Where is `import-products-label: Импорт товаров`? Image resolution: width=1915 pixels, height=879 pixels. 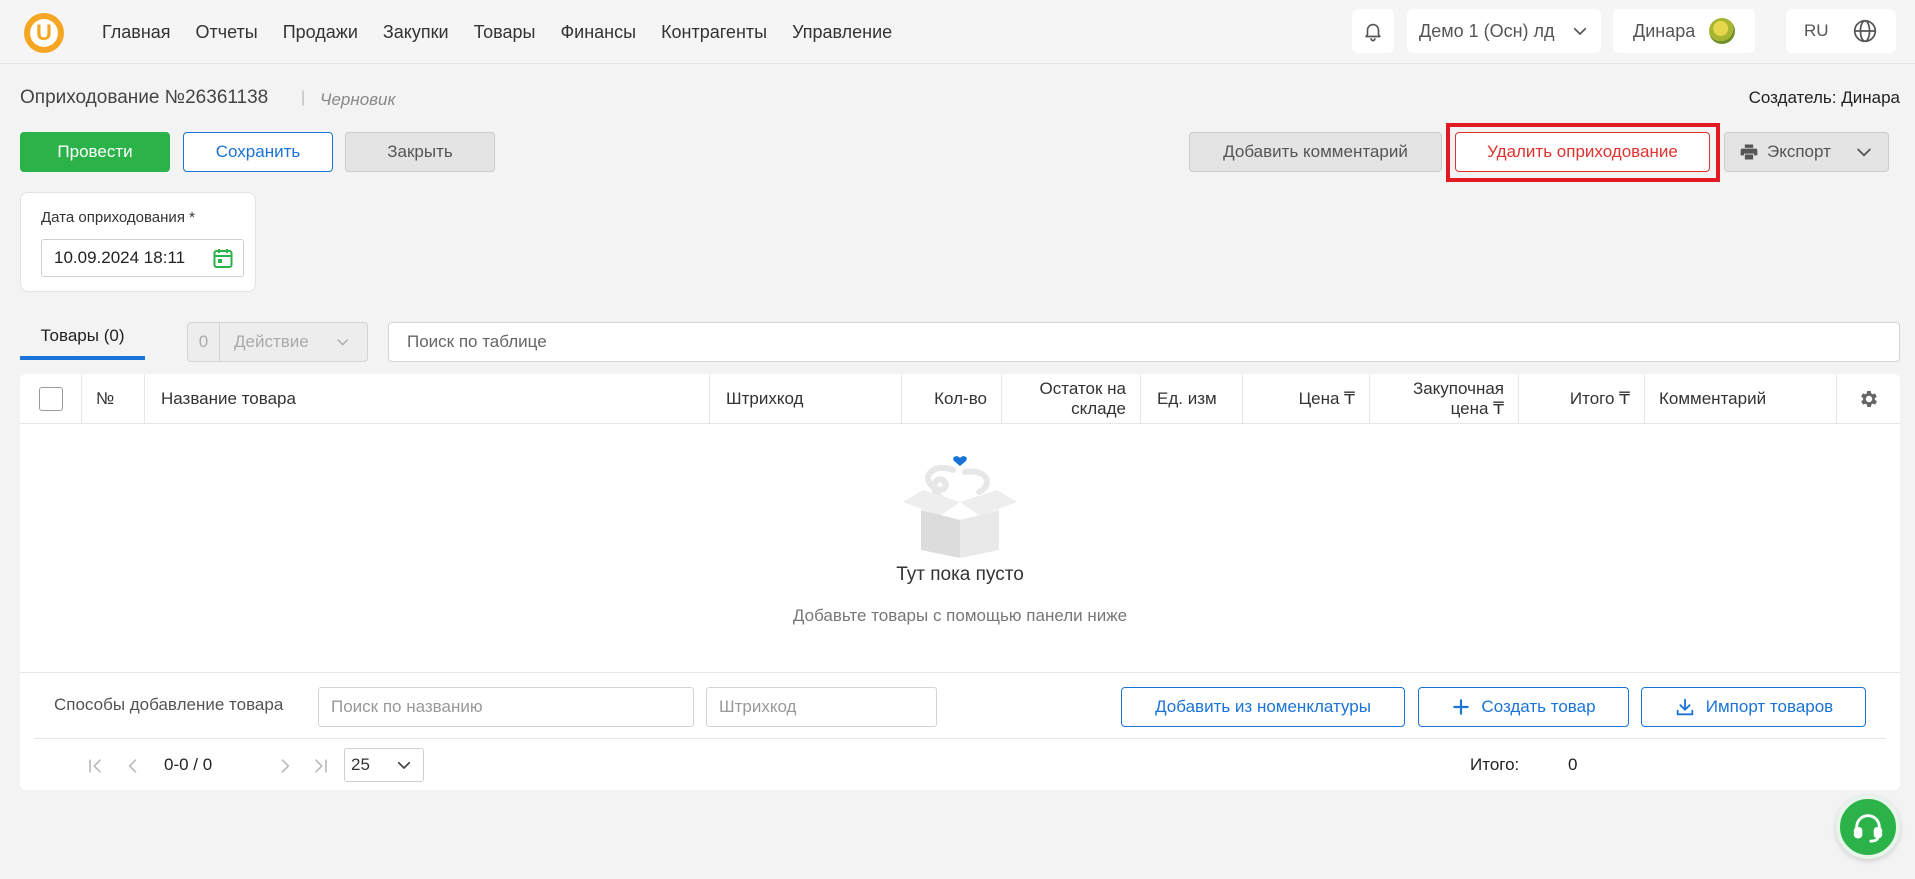 import-products-label: Импорт товаров is located at coordinates (1769, 706).